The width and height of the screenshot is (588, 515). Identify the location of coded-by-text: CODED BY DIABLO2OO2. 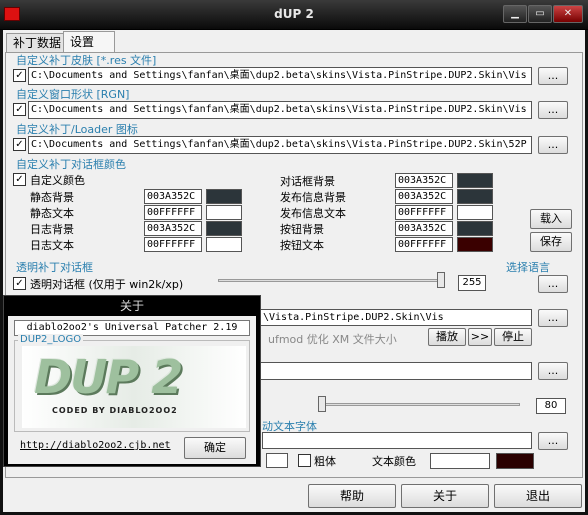
(115, 410).